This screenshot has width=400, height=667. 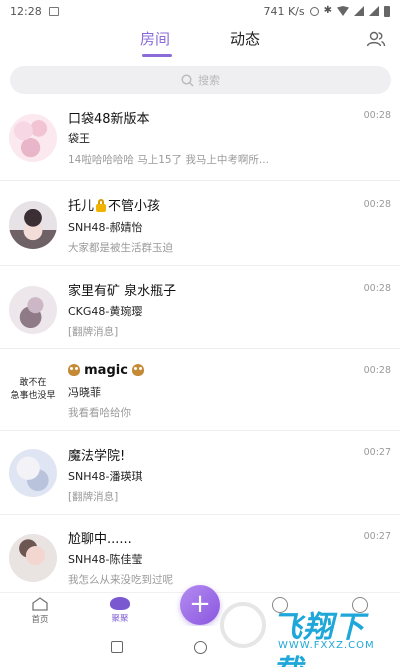 What do you see at coordinates (40, 604) in the screenshot?
I see `home-icon` at bounding box center [40, 604].